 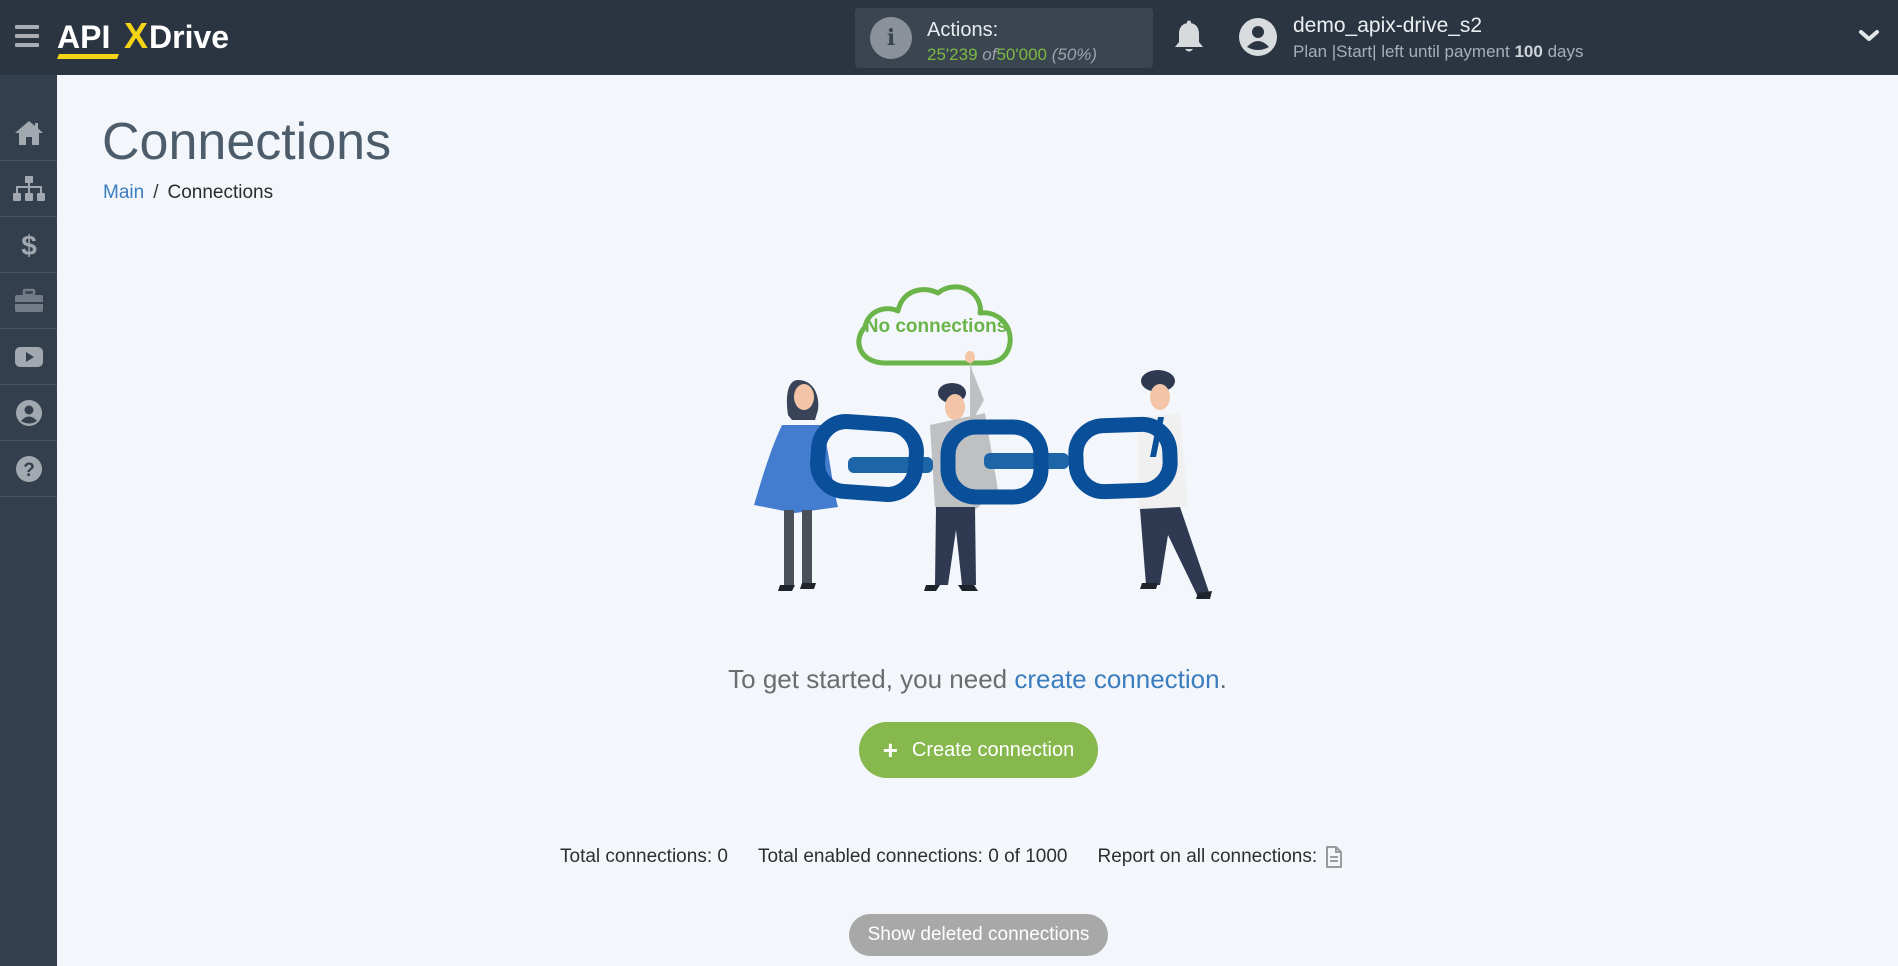 I want to click on cloud-text: No connections, so click(x=936, y=326).